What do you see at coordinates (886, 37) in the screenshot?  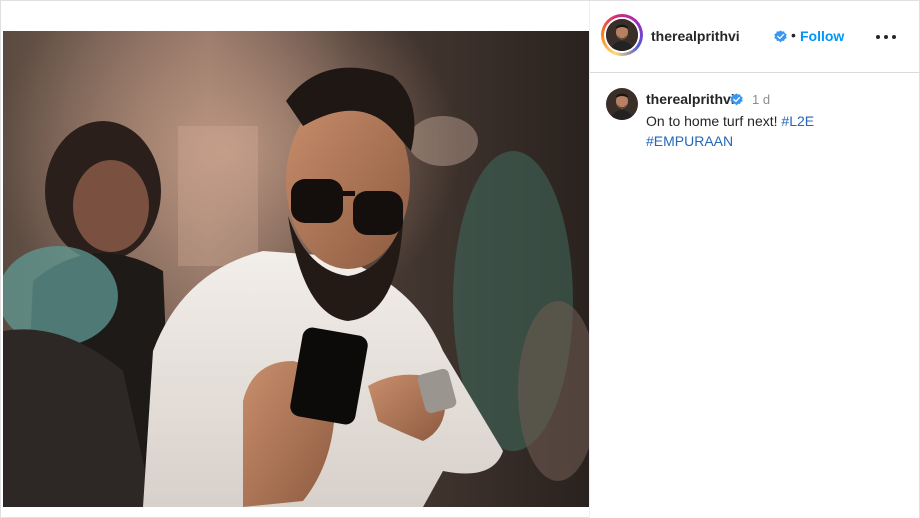 I see `more-options-icon` at bounding box center [886, 37].